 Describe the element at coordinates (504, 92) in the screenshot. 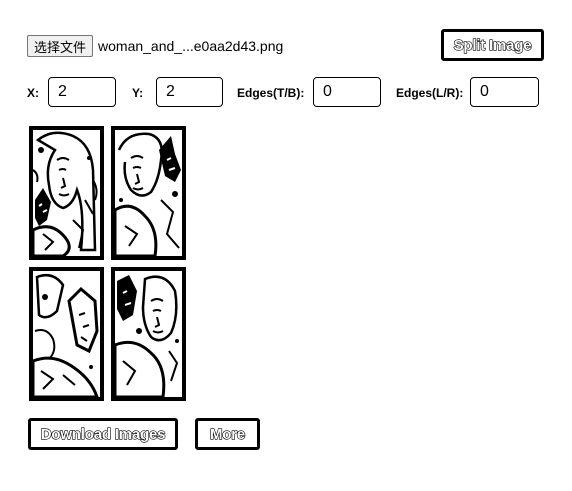

I see `edges-lr-input: 0` at that location.